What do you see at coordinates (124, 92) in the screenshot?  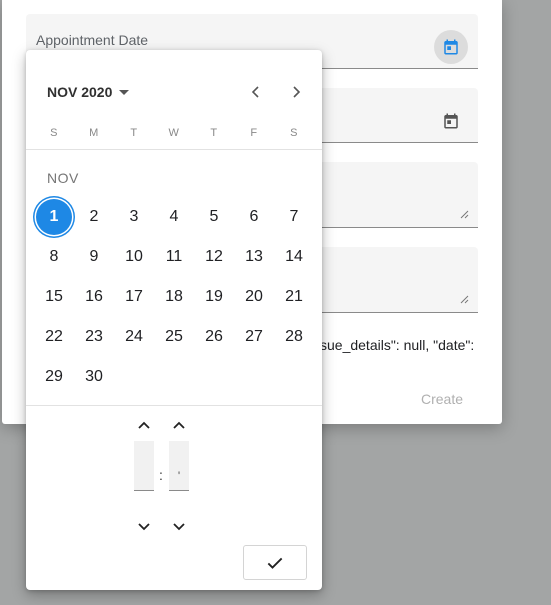 I see `caret-down-icon` at bounding box center [124, 92].